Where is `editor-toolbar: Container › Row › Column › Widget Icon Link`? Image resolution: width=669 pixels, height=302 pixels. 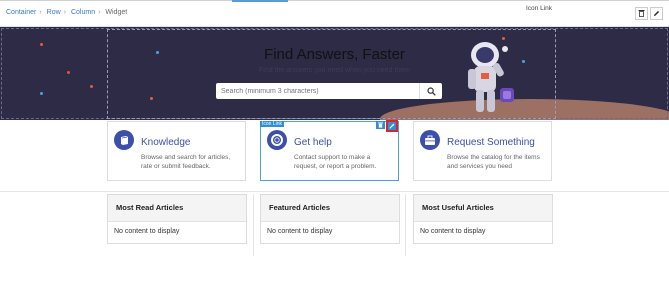 editor-toolbar: Container › Row › Column › Widget Icon Link is located at coordinates (334, 13).